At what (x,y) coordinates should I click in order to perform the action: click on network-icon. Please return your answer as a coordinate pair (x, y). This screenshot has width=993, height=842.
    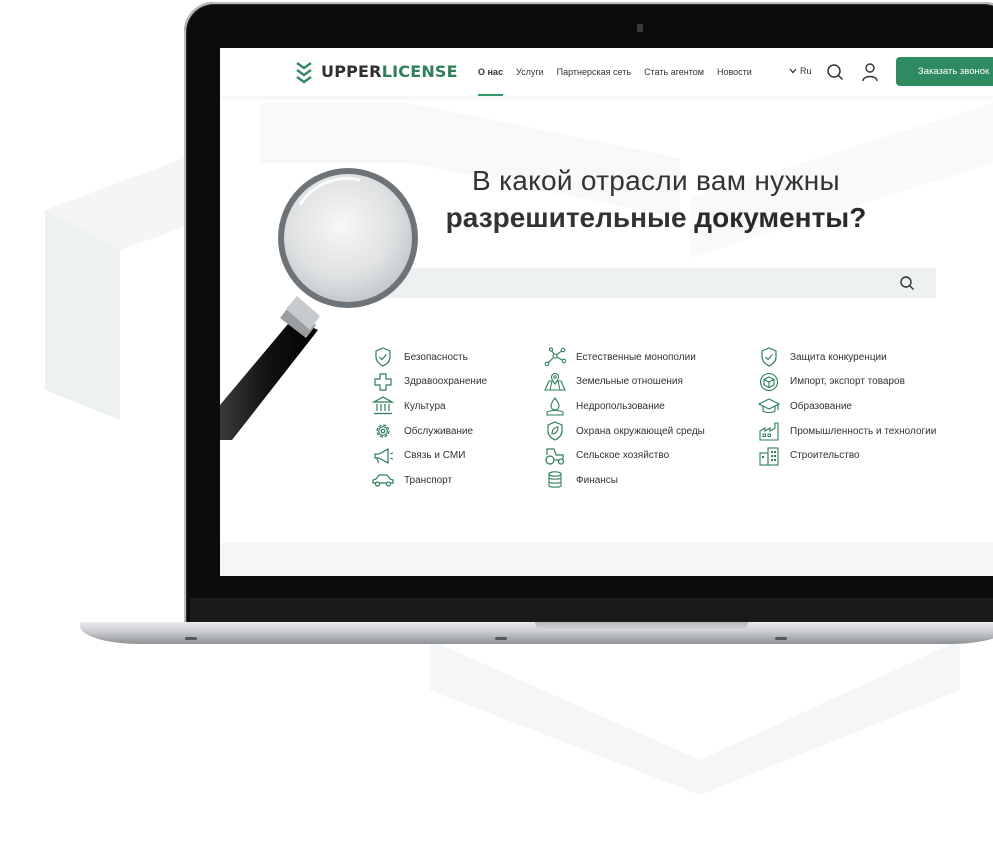
    Looking at the image, I should click on (555, 357).